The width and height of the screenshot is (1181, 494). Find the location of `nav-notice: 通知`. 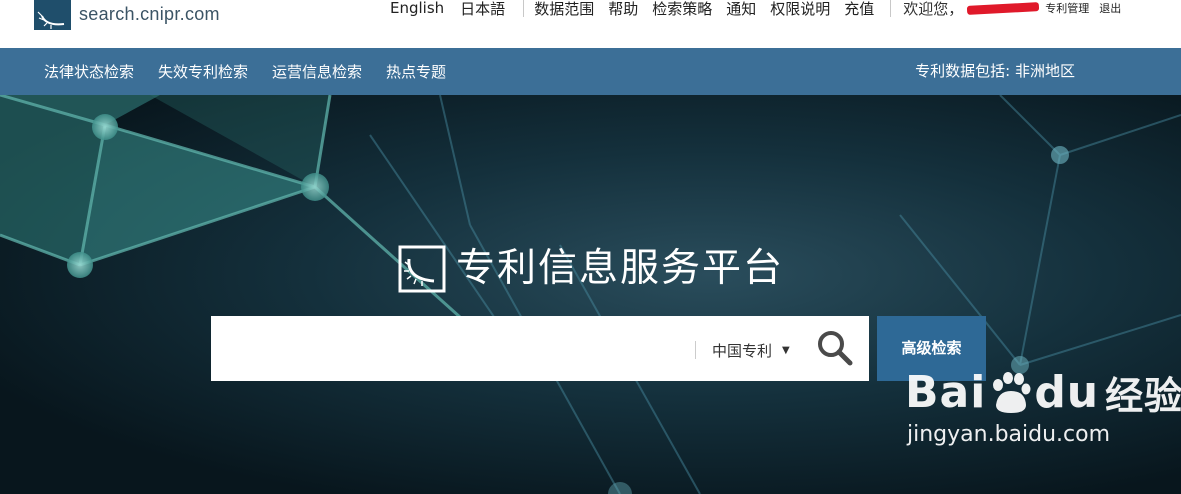

nav-notice: 通知 is located at coordinates (741, 9).